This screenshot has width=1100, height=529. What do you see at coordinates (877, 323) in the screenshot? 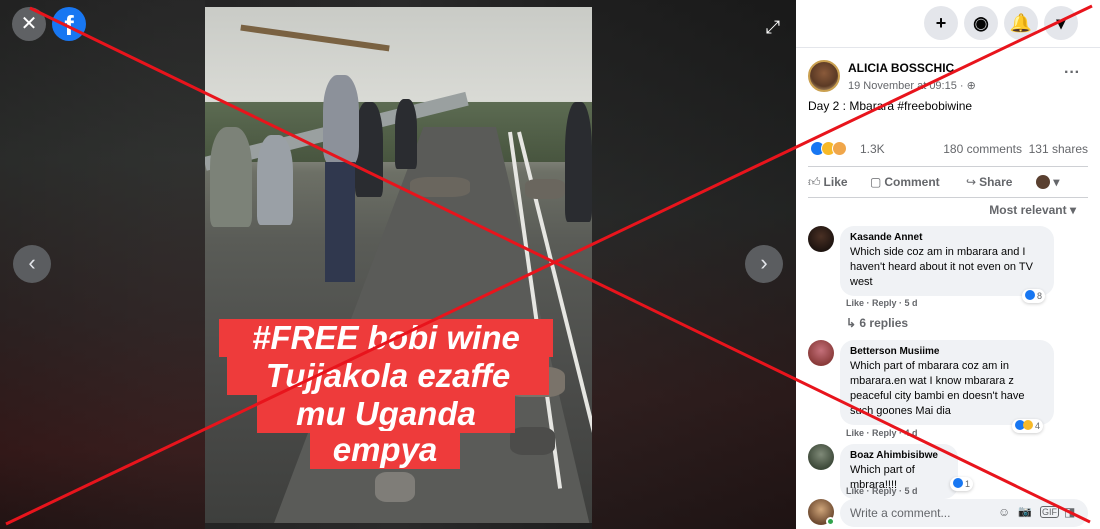
I see `view-replies-link: ↳ 6 replies` at bounding box center [877, 323].